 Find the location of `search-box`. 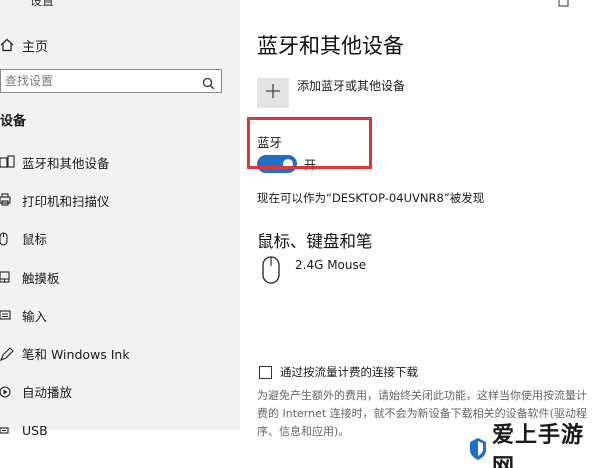

search-box is located at coordinates (111, 81).